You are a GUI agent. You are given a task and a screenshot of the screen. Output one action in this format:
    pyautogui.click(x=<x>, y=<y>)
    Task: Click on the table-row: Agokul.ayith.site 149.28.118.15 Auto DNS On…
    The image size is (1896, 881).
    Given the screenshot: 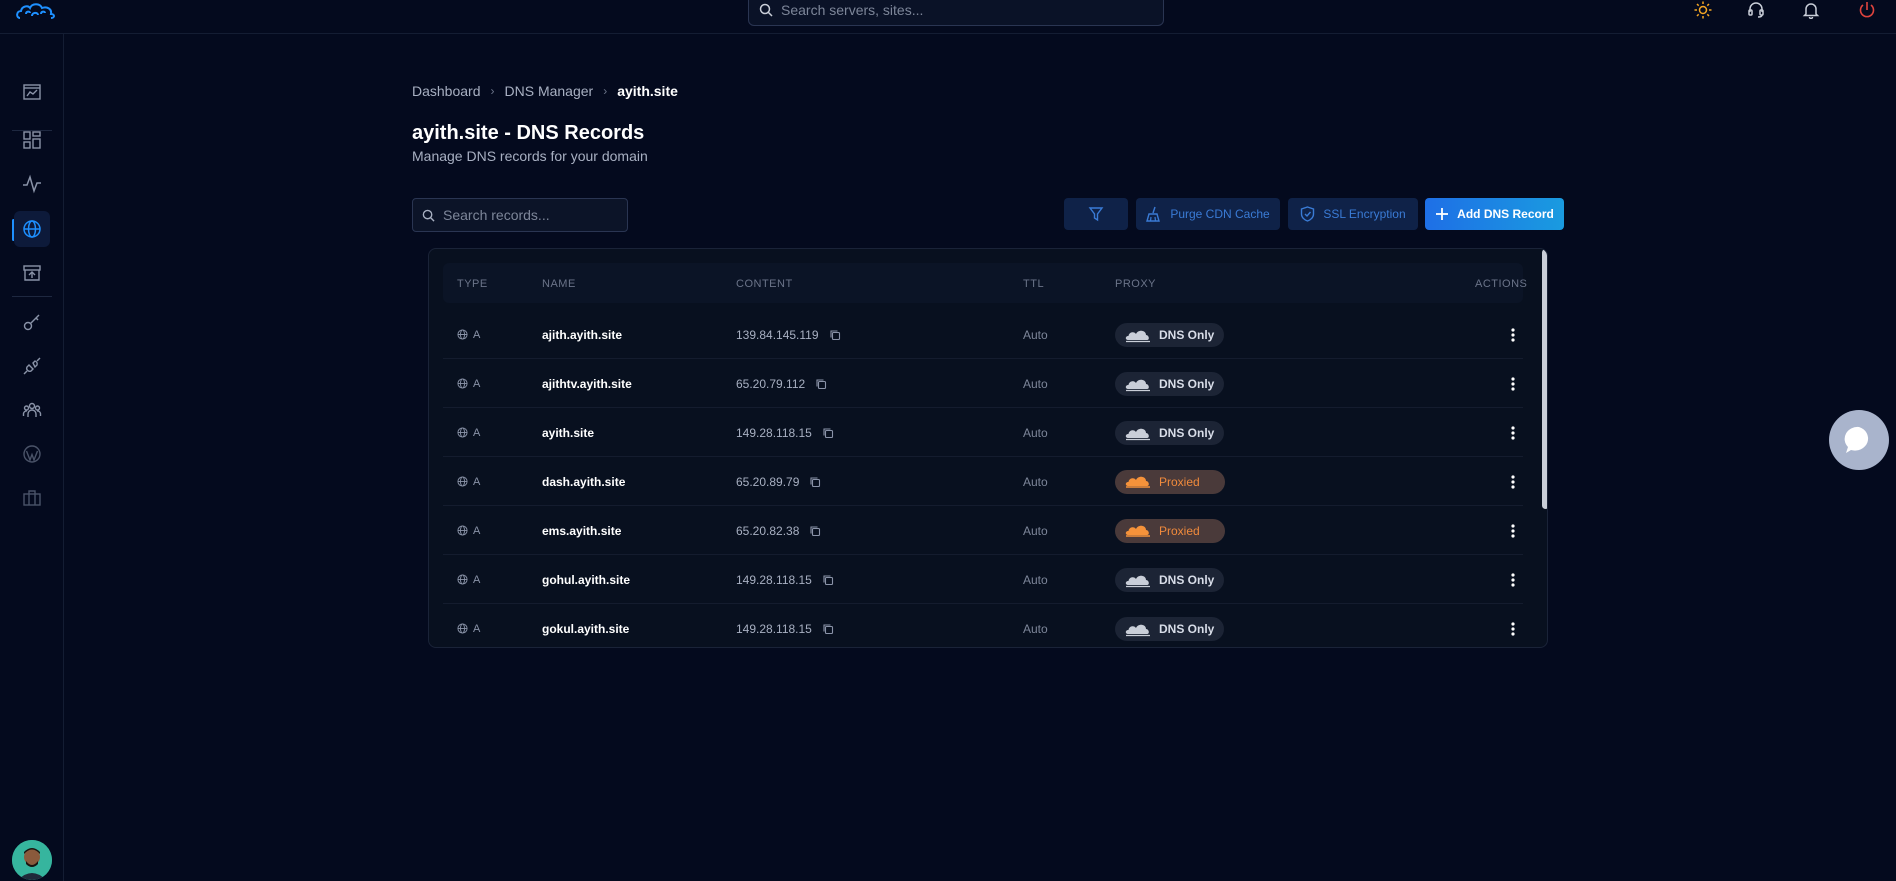 What is the action you would take?
    pyautogui.click(x=983, y=625)
    